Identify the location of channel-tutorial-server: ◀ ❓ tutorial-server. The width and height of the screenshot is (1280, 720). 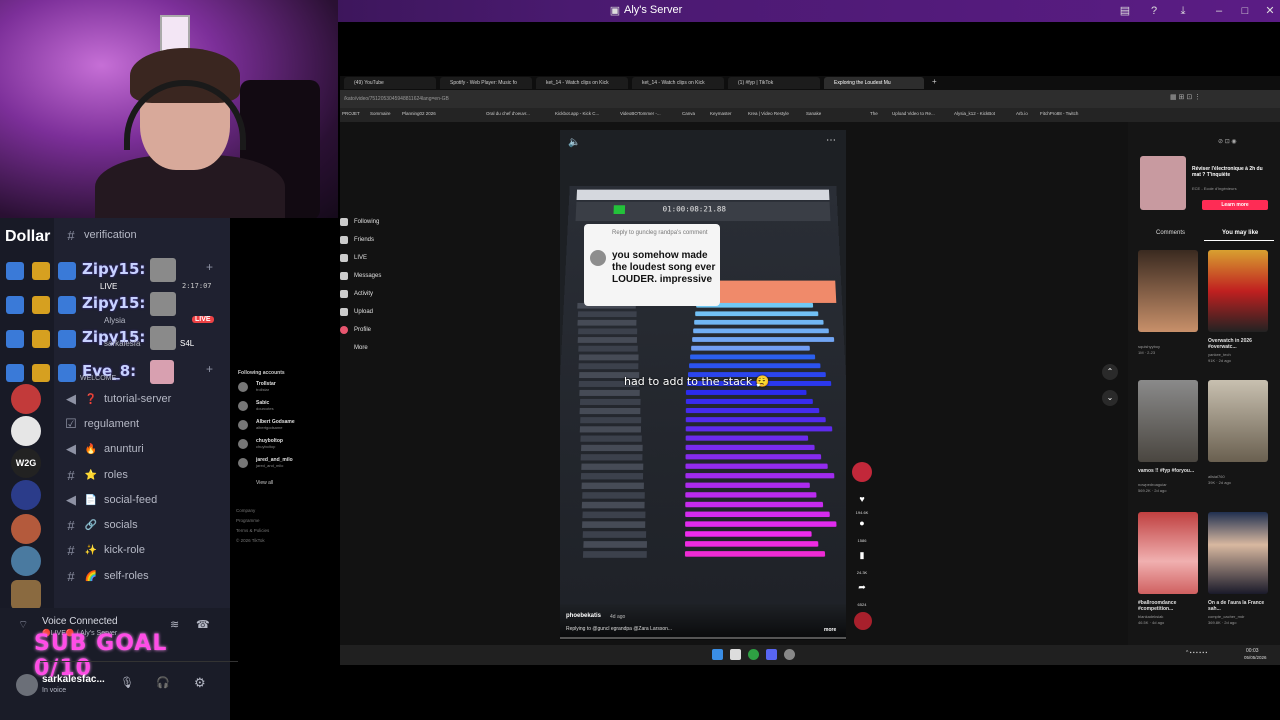
(144, 399).